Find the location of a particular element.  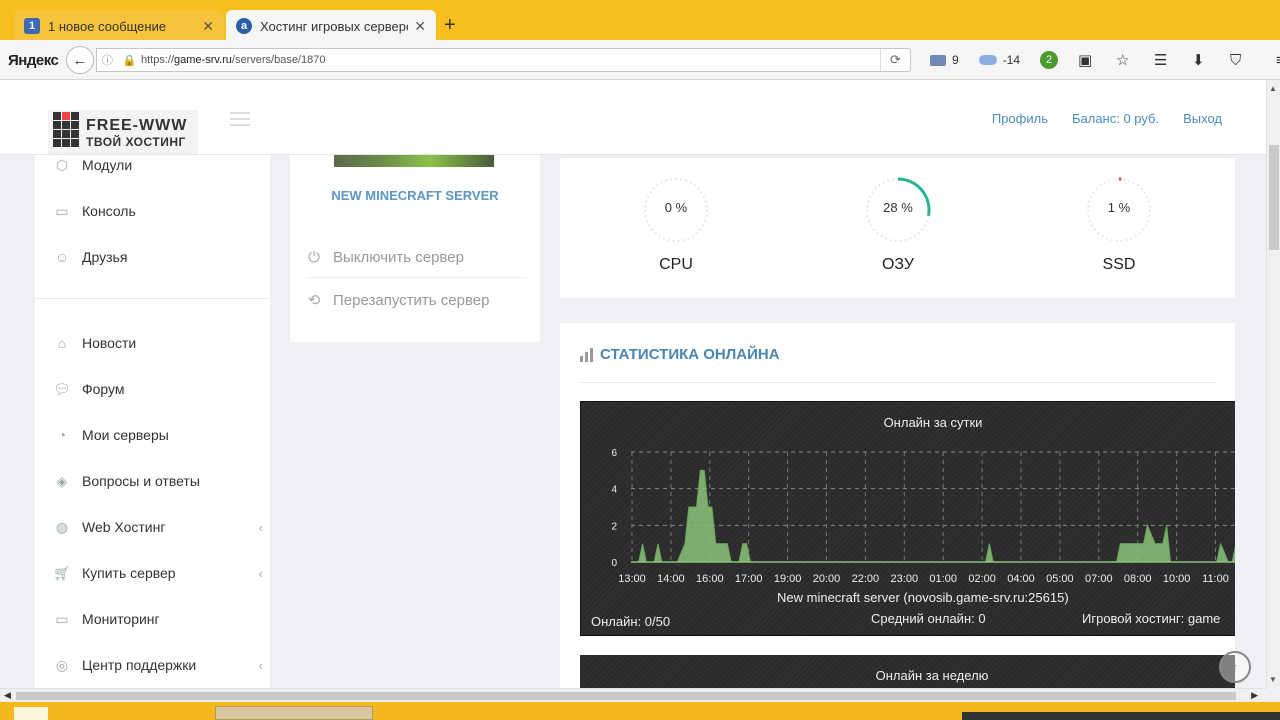

back-button: ← is located at coordinates (80, 60).